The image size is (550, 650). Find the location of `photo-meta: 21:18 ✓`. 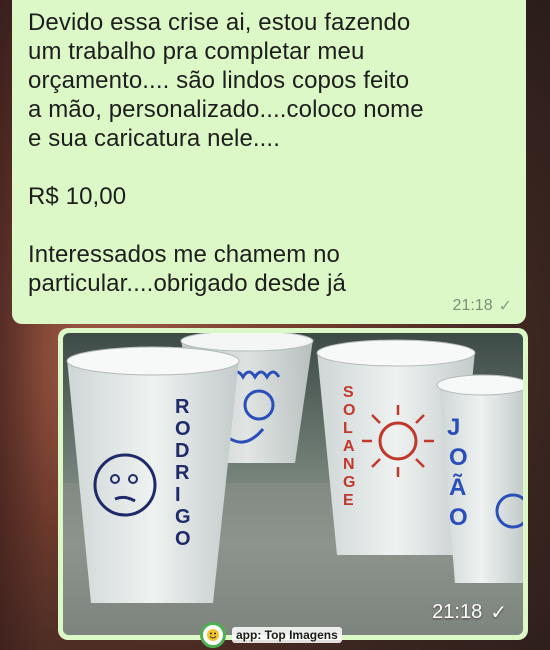

photo-meta: 21:18 ✓ is located at coordinates (469, 612).